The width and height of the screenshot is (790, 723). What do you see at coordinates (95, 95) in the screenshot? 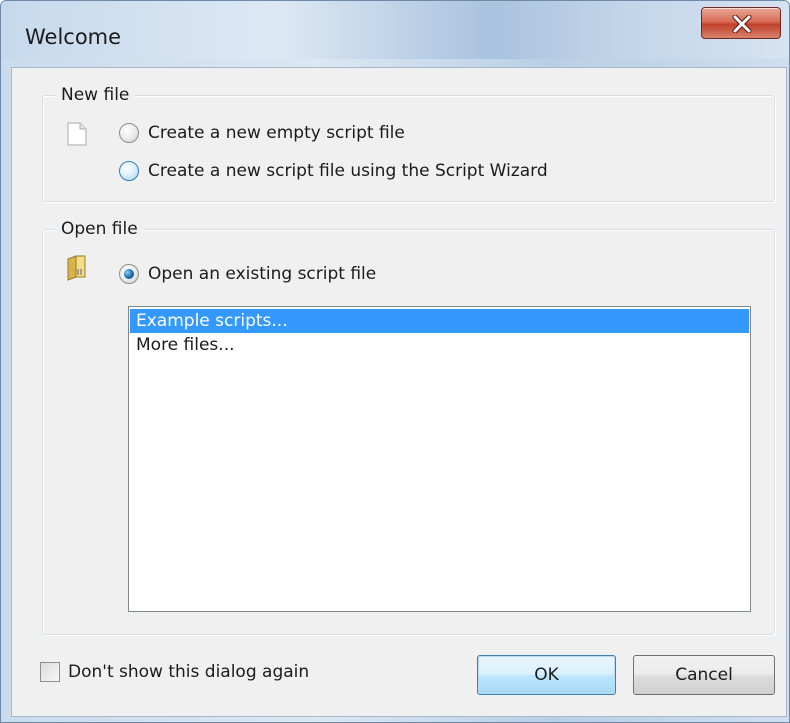
I see `new-file-group-label: New file` at bounding box center [95, 95].